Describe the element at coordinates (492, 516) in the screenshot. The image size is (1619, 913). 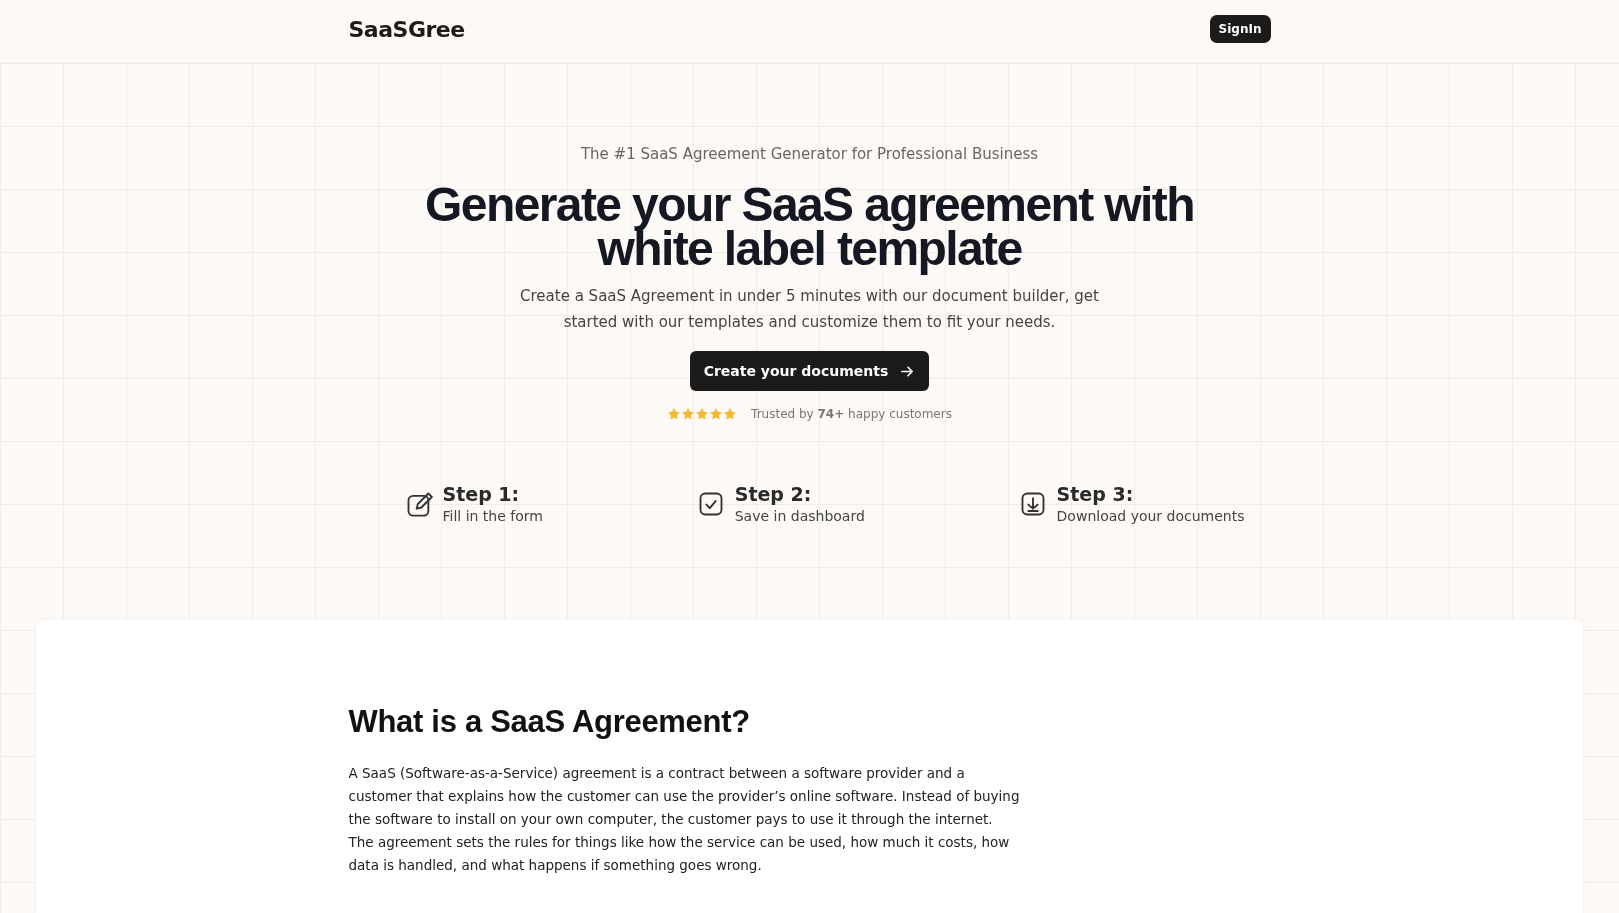
I see `step-description: Fill in the form` at that location.